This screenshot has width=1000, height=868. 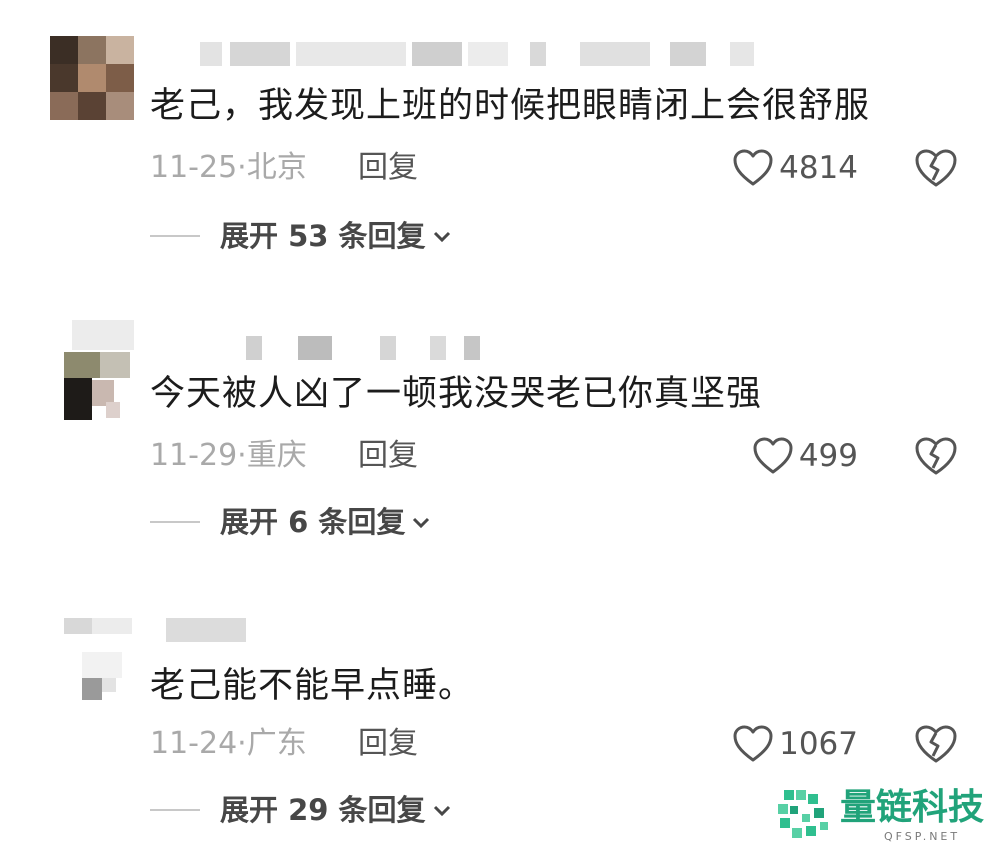 I want to click on expand-replies-button: 展开 29 条回复, so click(x=301, y=810).